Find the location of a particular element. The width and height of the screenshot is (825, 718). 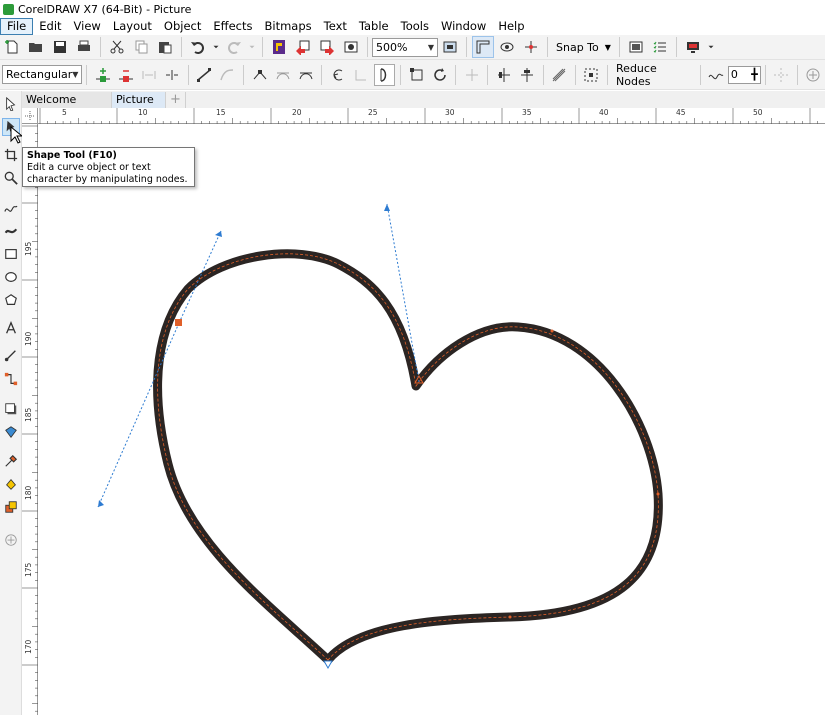

mirror-vertical-button is located at coordinates (527, 75).